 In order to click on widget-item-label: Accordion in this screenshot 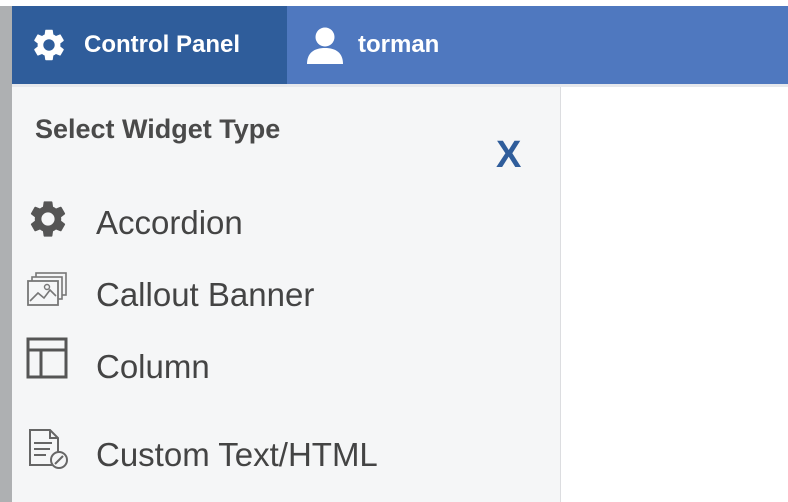, I will do `click(169, 222)`.